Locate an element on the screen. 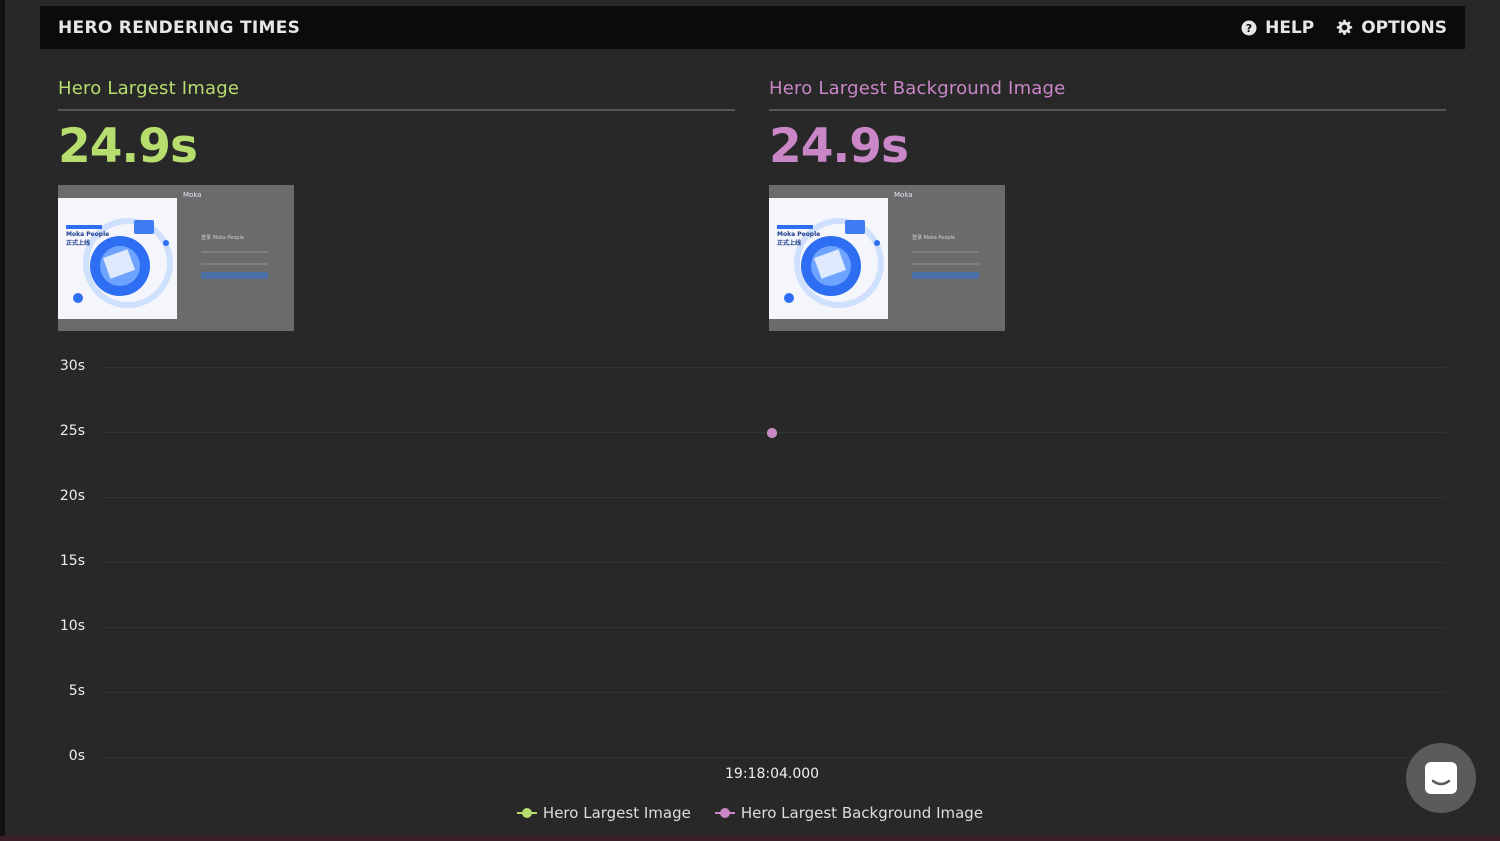 Image resolution: width=1500 pixels, height=841 pixels. header-actions: ? HELP OPTIONS is located at coordinates (1333, 28).